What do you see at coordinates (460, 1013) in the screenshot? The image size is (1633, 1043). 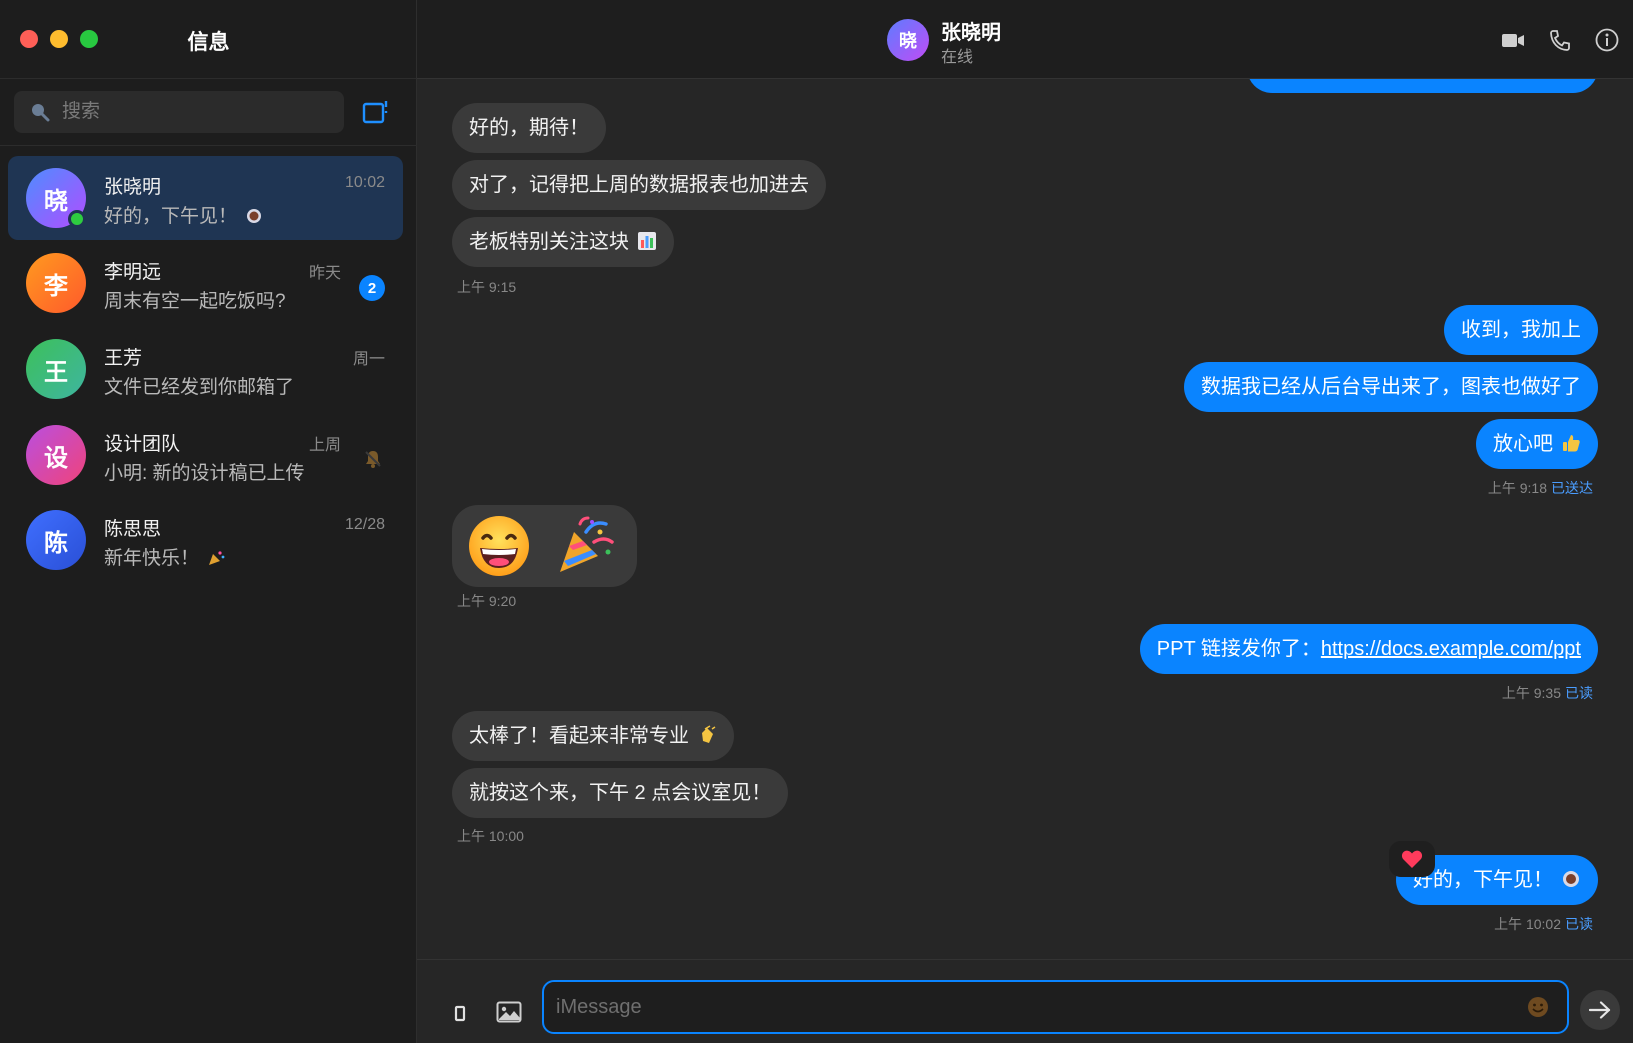 I see `attachment-icon` at bounding box center [460, 1013].